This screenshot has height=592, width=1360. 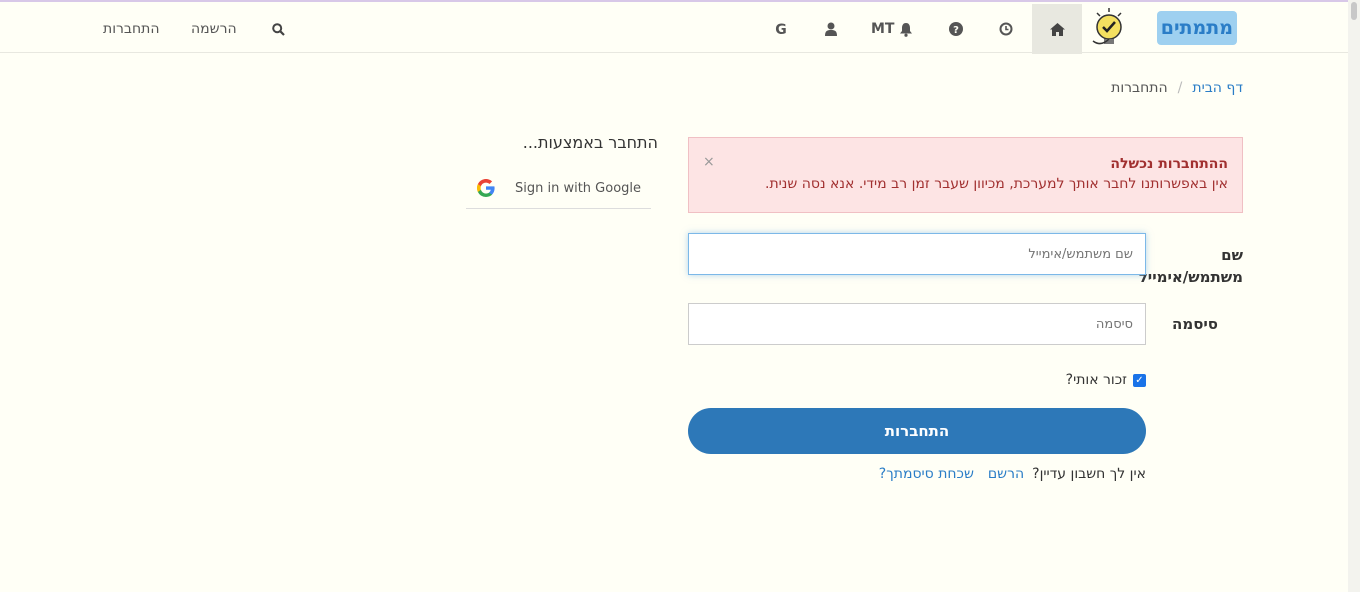 I want to click on remember-me-checkbox: ✓, so click(x=1139, y=380).